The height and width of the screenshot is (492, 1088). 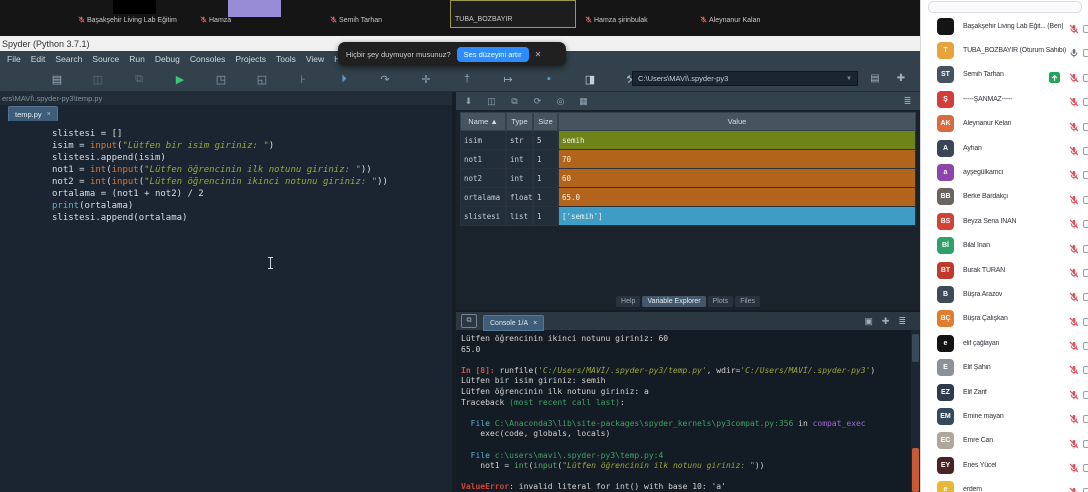 What do you see at coordinates (674, 301) in the screenshot?
I see `tab-variable-explorer: Variable Explorer` at bounding box center [674, 301].